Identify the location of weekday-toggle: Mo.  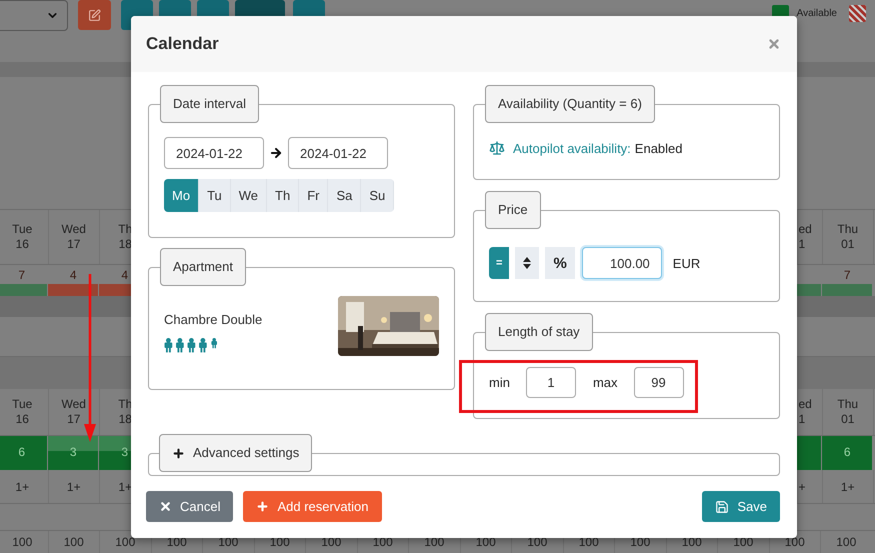
(182, 195).